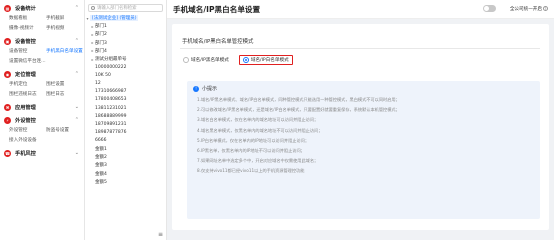 The width and height of the screenshot is (554, 240). What do you see at coordinates (258, 161) in the screenshot?
I see `tip-line: 7.如果网址名单中选定多个中，开启对应域名中仅需使用此域名；` at bounding box center [258, 161].